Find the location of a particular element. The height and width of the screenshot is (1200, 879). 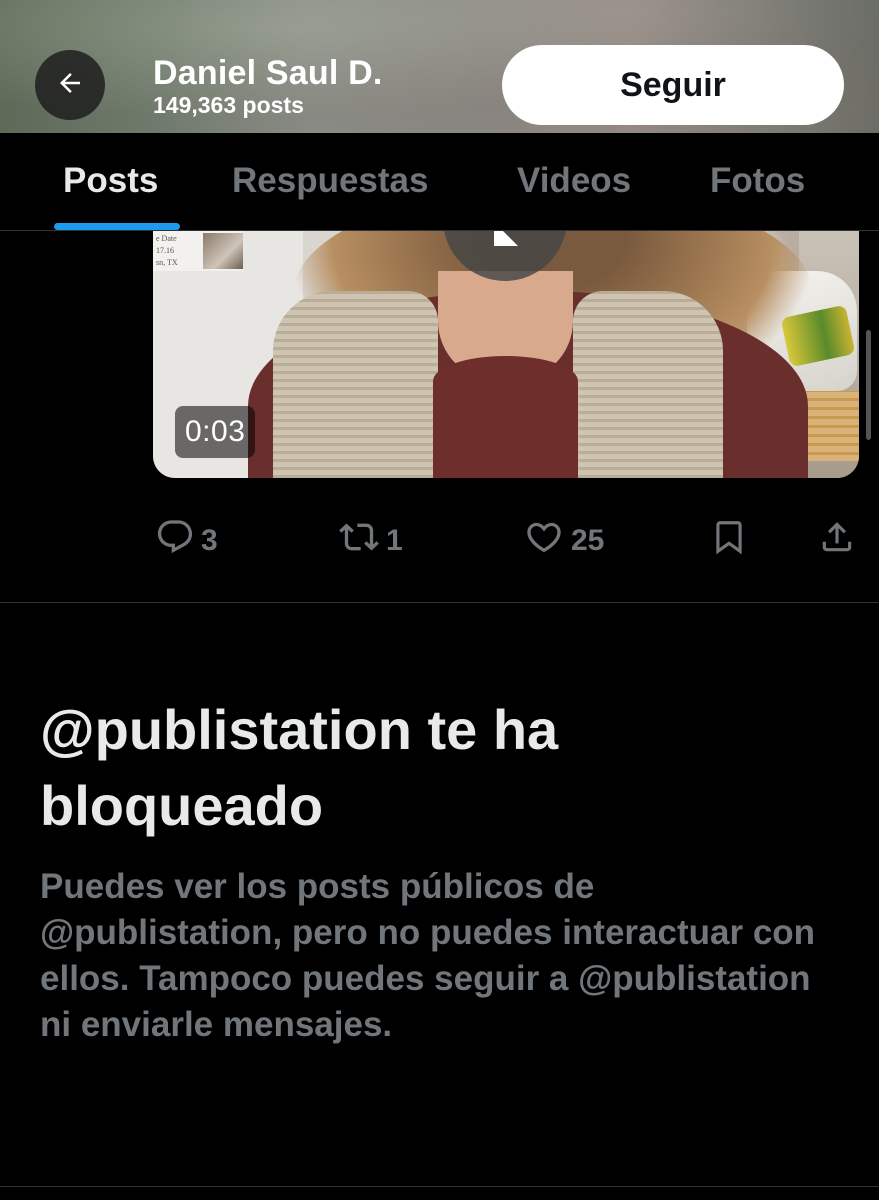

profile-name: Daniel Saul D. is located at coordinates (268, 73).